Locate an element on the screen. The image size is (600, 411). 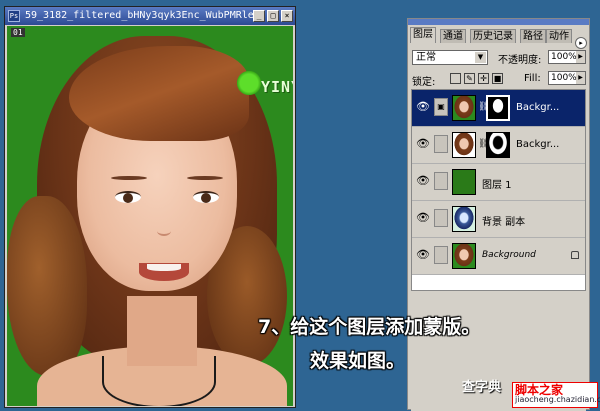
lock-paint-icon: ✎ is located at coordinates (469, 78).